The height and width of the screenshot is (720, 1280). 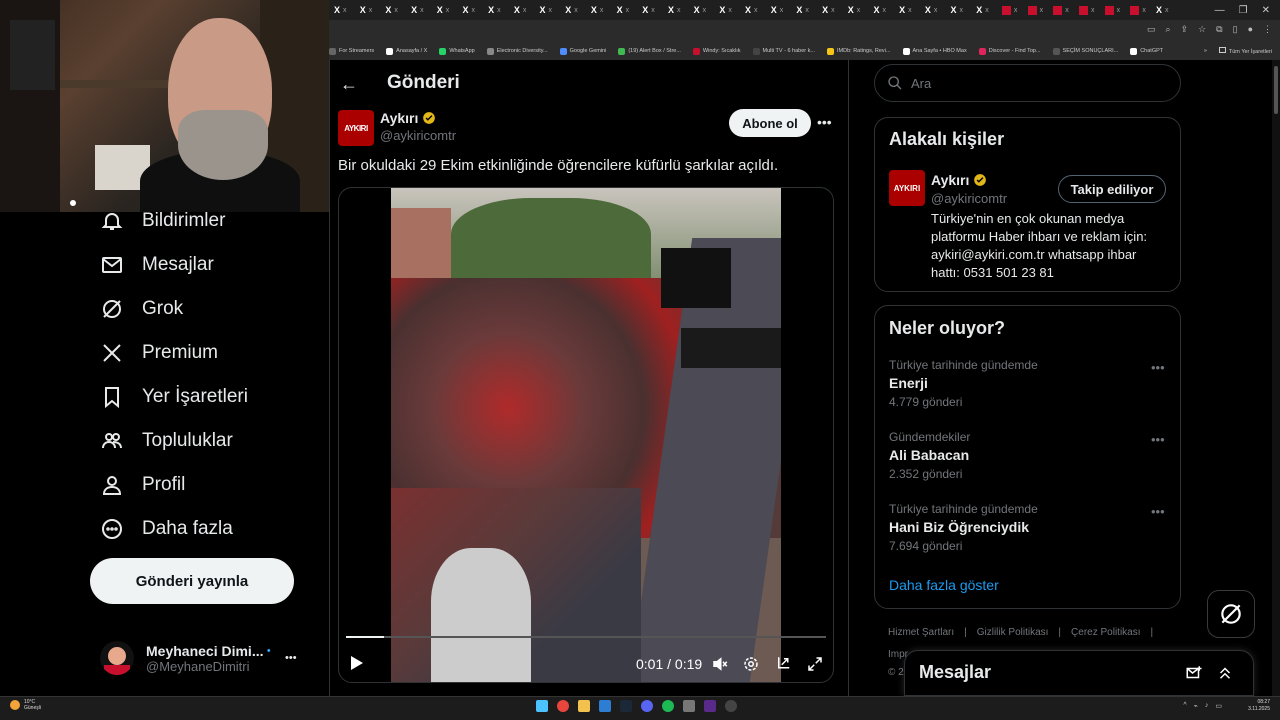 I want to click on account-switcher: Meyhaneci Dimi... @MeyhaneDimitri •••, so click(x=207, y=658).